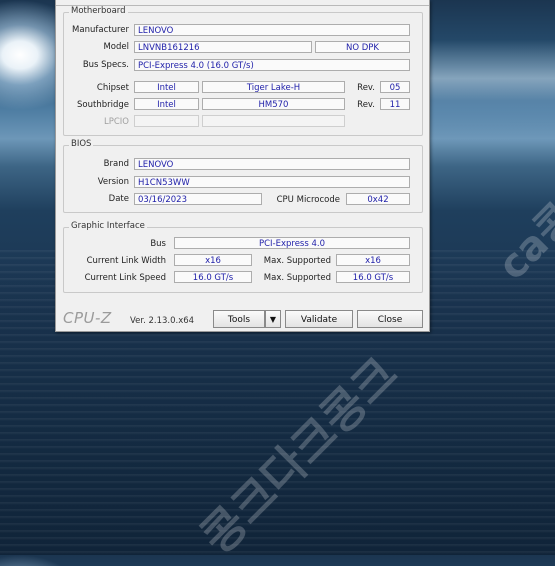 The width and height of the screenshot is (555, 566). What do you see at coordinates (292, 243) in the screenshot?
I see `graphic-bus-field: PCI-Express 4.0` at bounding box center [292, 243].